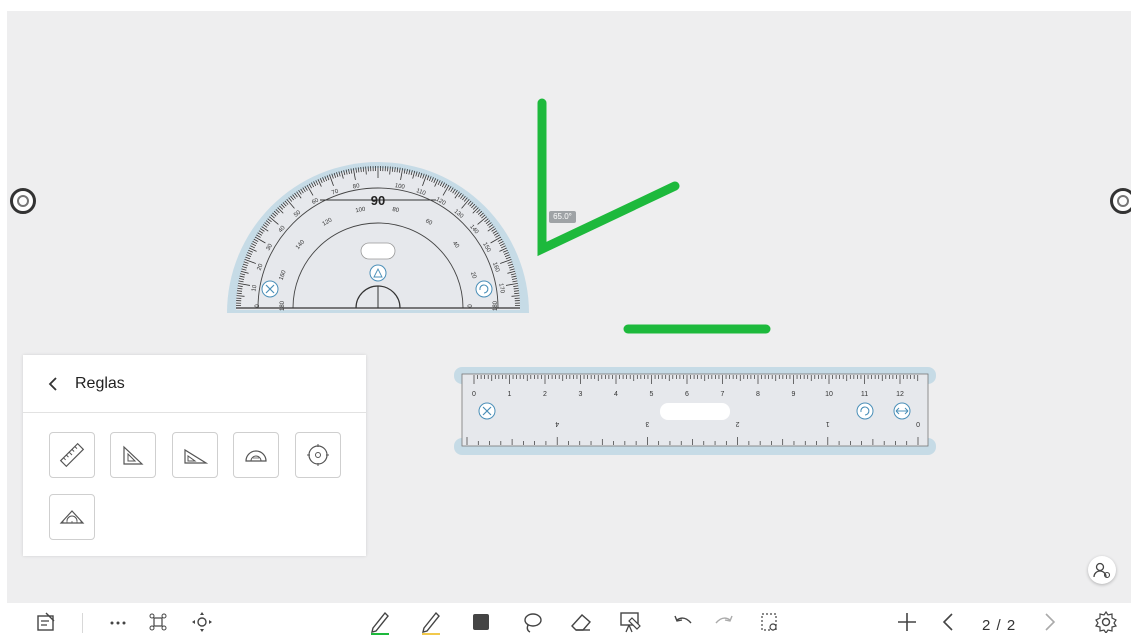 Image resolution: width=1131 pixels, height=640 pixels. I want to click on clear-screen-icon, so click(630, 622).